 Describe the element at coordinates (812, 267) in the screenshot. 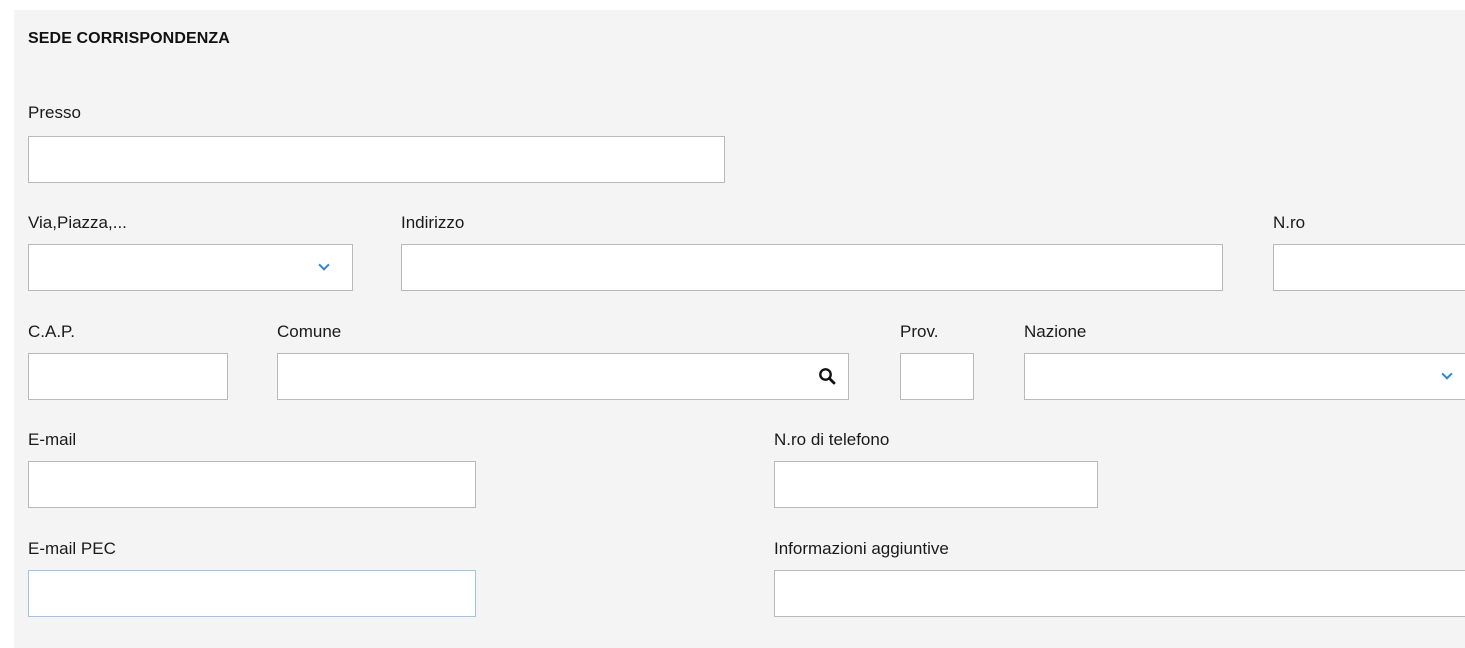

I see `indirizzo-input` at that location.